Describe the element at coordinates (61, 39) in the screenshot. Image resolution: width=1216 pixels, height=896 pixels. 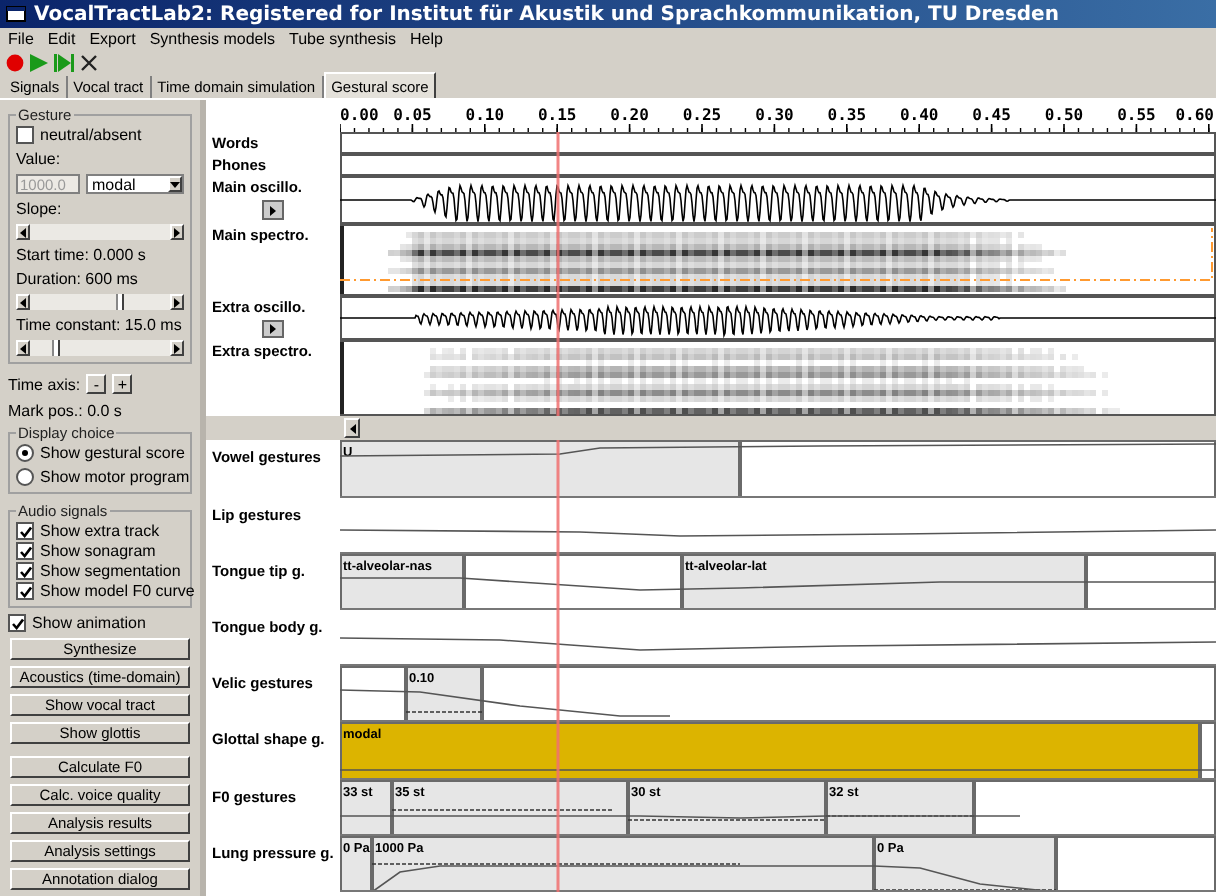
I see `menu-item: Edit` at that location.